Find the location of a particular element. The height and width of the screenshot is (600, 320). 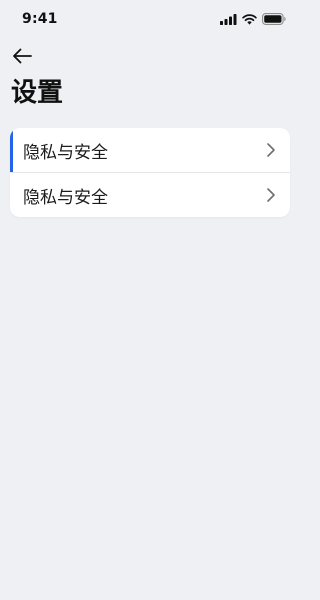

settings-list: 隐私与安全 隐私与安全 is located at coordinates (150, 172).